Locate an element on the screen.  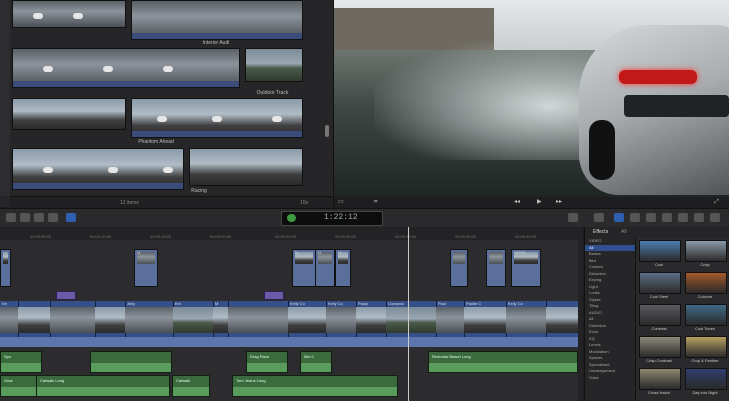
effects-browser-button is located at coordinates (619, 217).